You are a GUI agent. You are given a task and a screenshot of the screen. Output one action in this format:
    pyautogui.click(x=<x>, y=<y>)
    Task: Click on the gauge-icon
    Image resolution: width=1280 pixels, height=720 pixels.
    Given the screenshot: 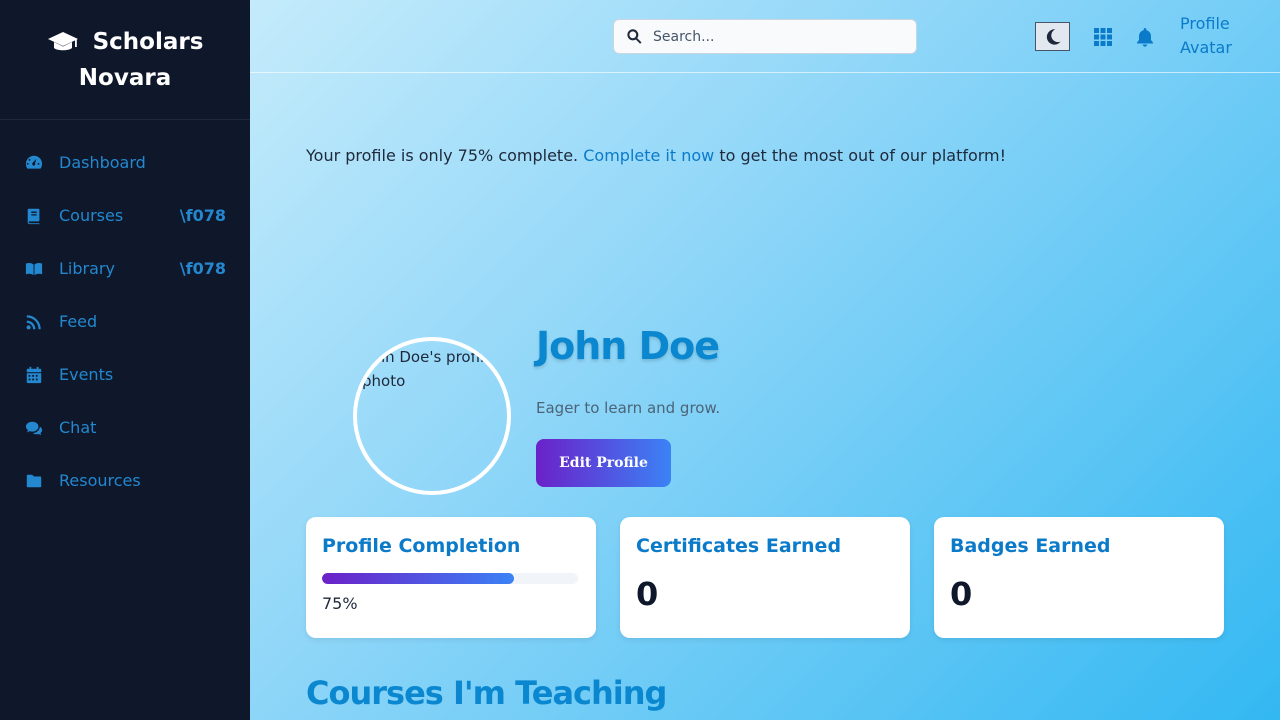 What is the action you would take?
    pyautogui.click(x=34, y=163)
    